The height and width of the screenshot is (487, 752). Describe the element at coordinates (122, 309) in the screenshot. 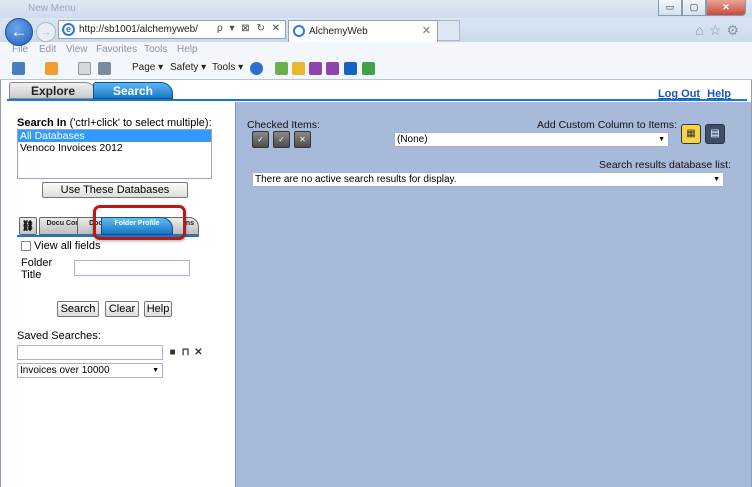

I see `clear-button: Clear` at that location.